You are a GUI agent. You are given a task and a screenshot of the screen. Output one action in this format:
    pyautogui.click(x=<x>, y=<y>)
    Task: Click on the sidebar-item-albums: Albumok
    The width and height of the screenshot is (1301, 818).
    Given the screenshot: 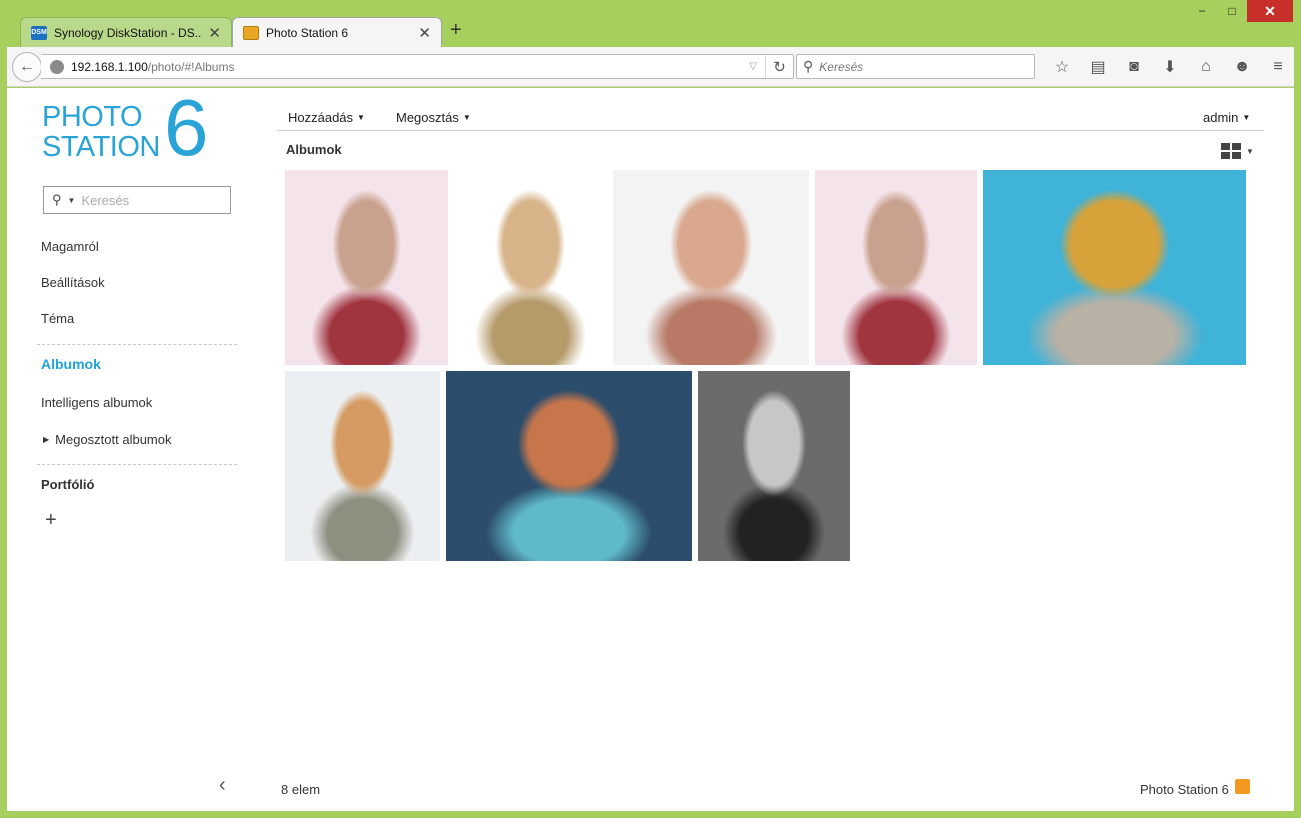 What is the action you would take?
    pyautogui.click(x=71, y=364)
    